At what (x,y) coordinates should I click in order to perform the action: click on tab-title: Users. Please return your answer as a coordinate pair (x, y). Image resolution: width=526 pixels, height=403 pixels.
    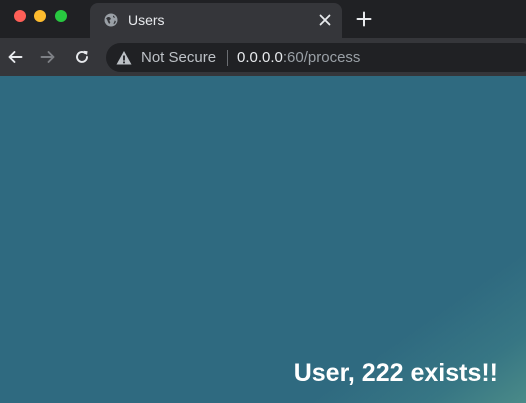
    Looking at the image, I should click on (146, 20).